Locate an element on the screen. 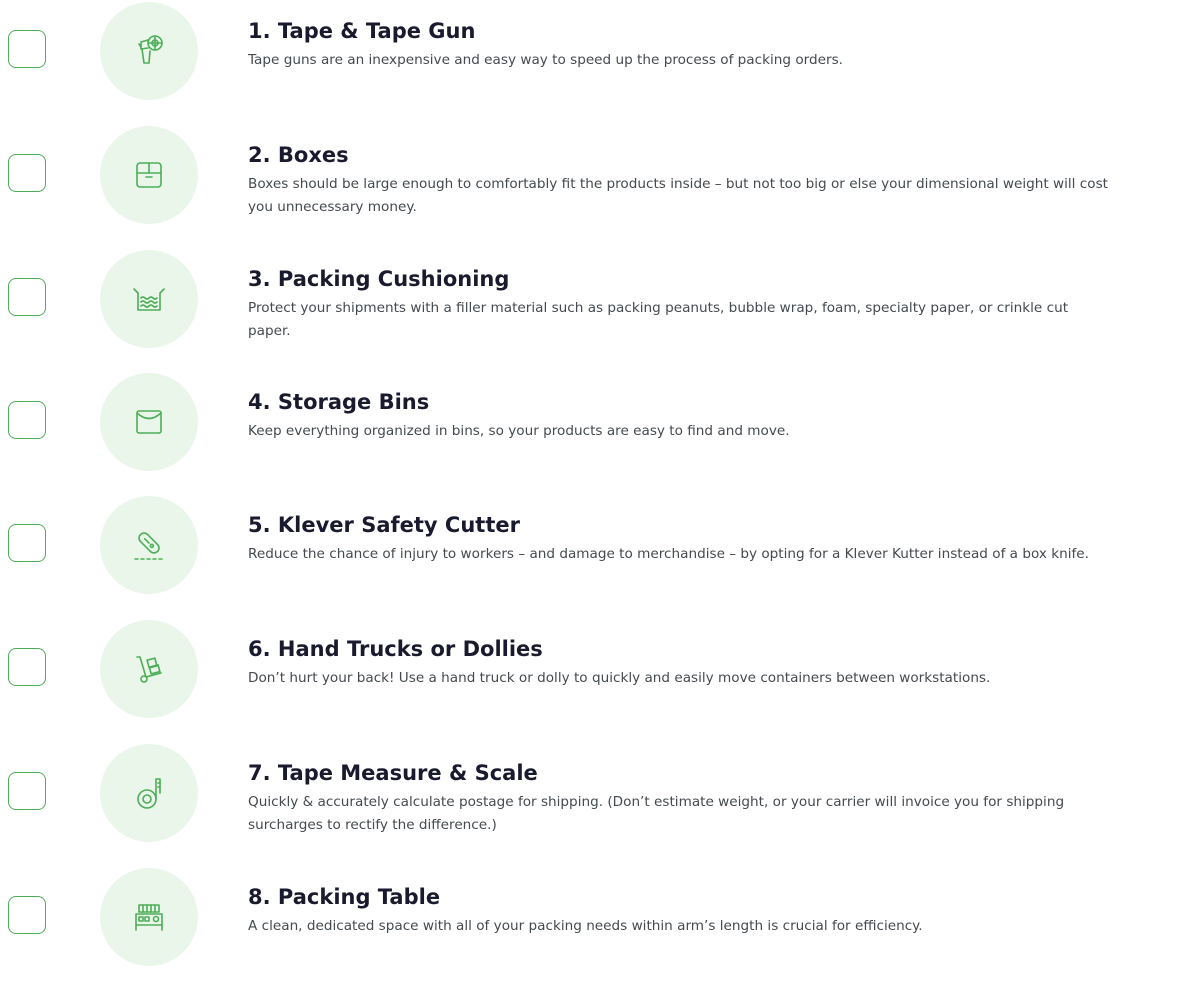  checkbox-storage-bins is located at coordinates (27, 420).